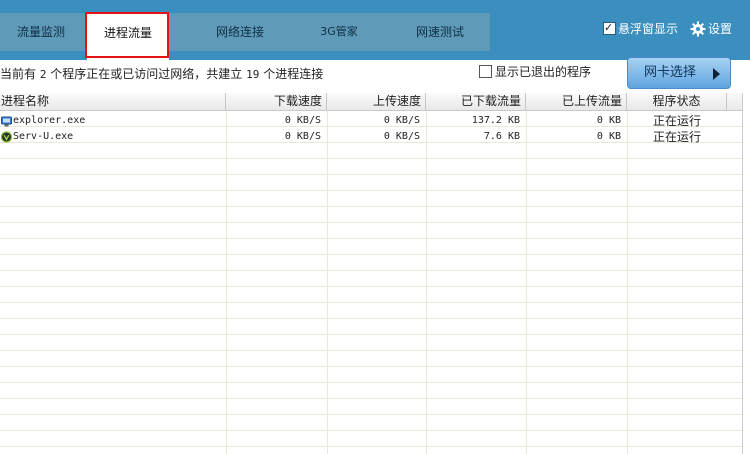 This screenshot has height=454, width=750. What do you see at coordinates (609, 28) in the screenshot?
I see `float-window-checkbox` at bounding box center [609, 28].